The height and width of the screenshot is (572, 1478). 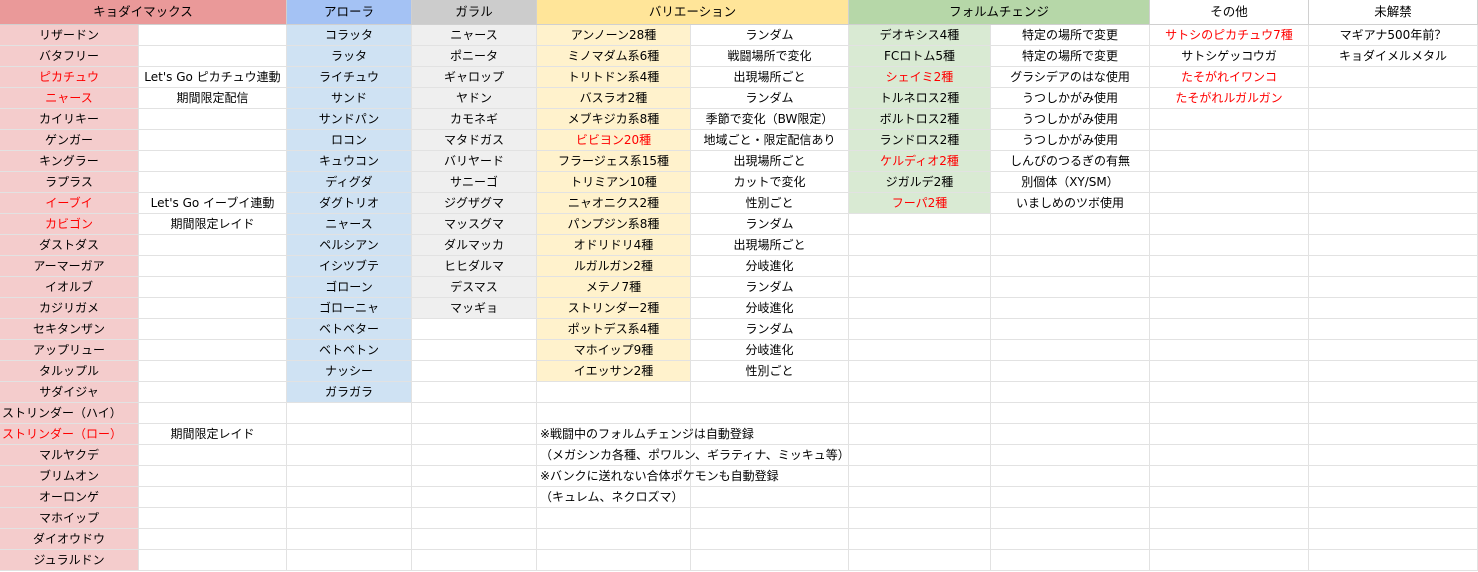 I want to click on variation-name-cell: ルガルガン2種, so click(x=614, y=266).